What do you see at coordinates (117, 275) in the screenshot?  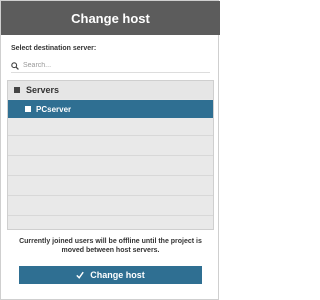 I see `change-host-button-label: Change host` at bounding box center [117, 275].